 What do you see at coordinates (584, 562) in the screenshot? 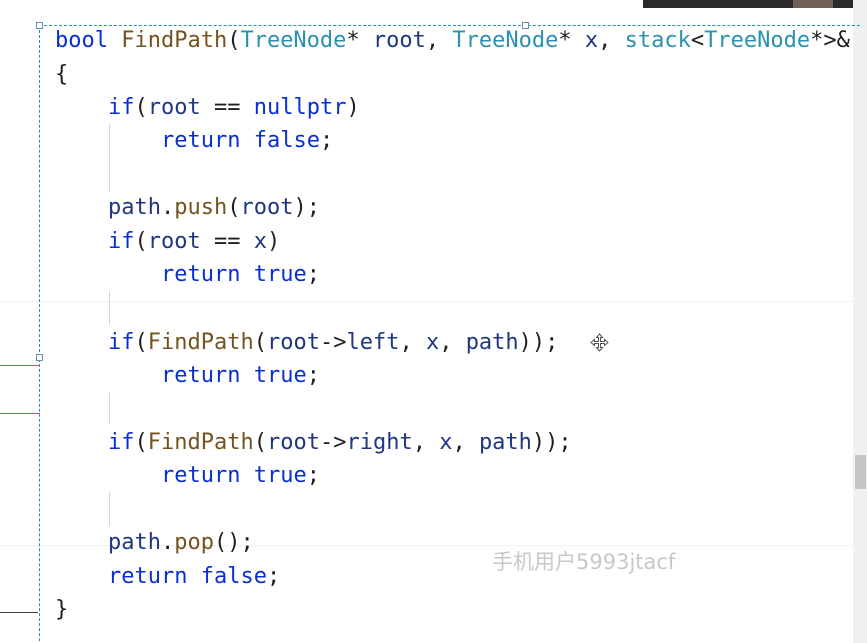
I see `watermark: 手机用户5993jtacf` at bounding box center [584, 562].